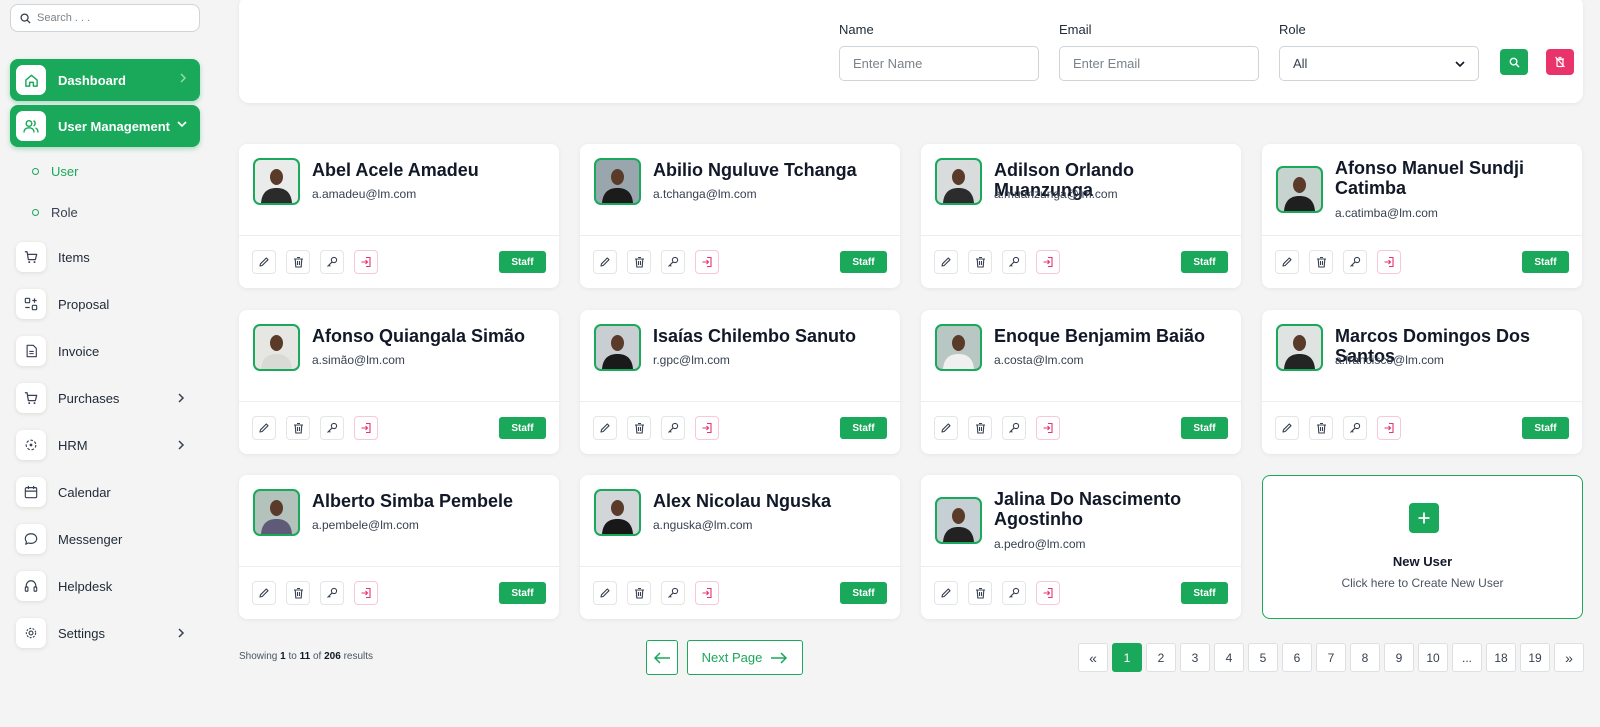 The width and height of the screenshot is (1600, 727). Describe the element at coordinates (1365, 657) in the screenshot. I see `page-button: 8` at that location.